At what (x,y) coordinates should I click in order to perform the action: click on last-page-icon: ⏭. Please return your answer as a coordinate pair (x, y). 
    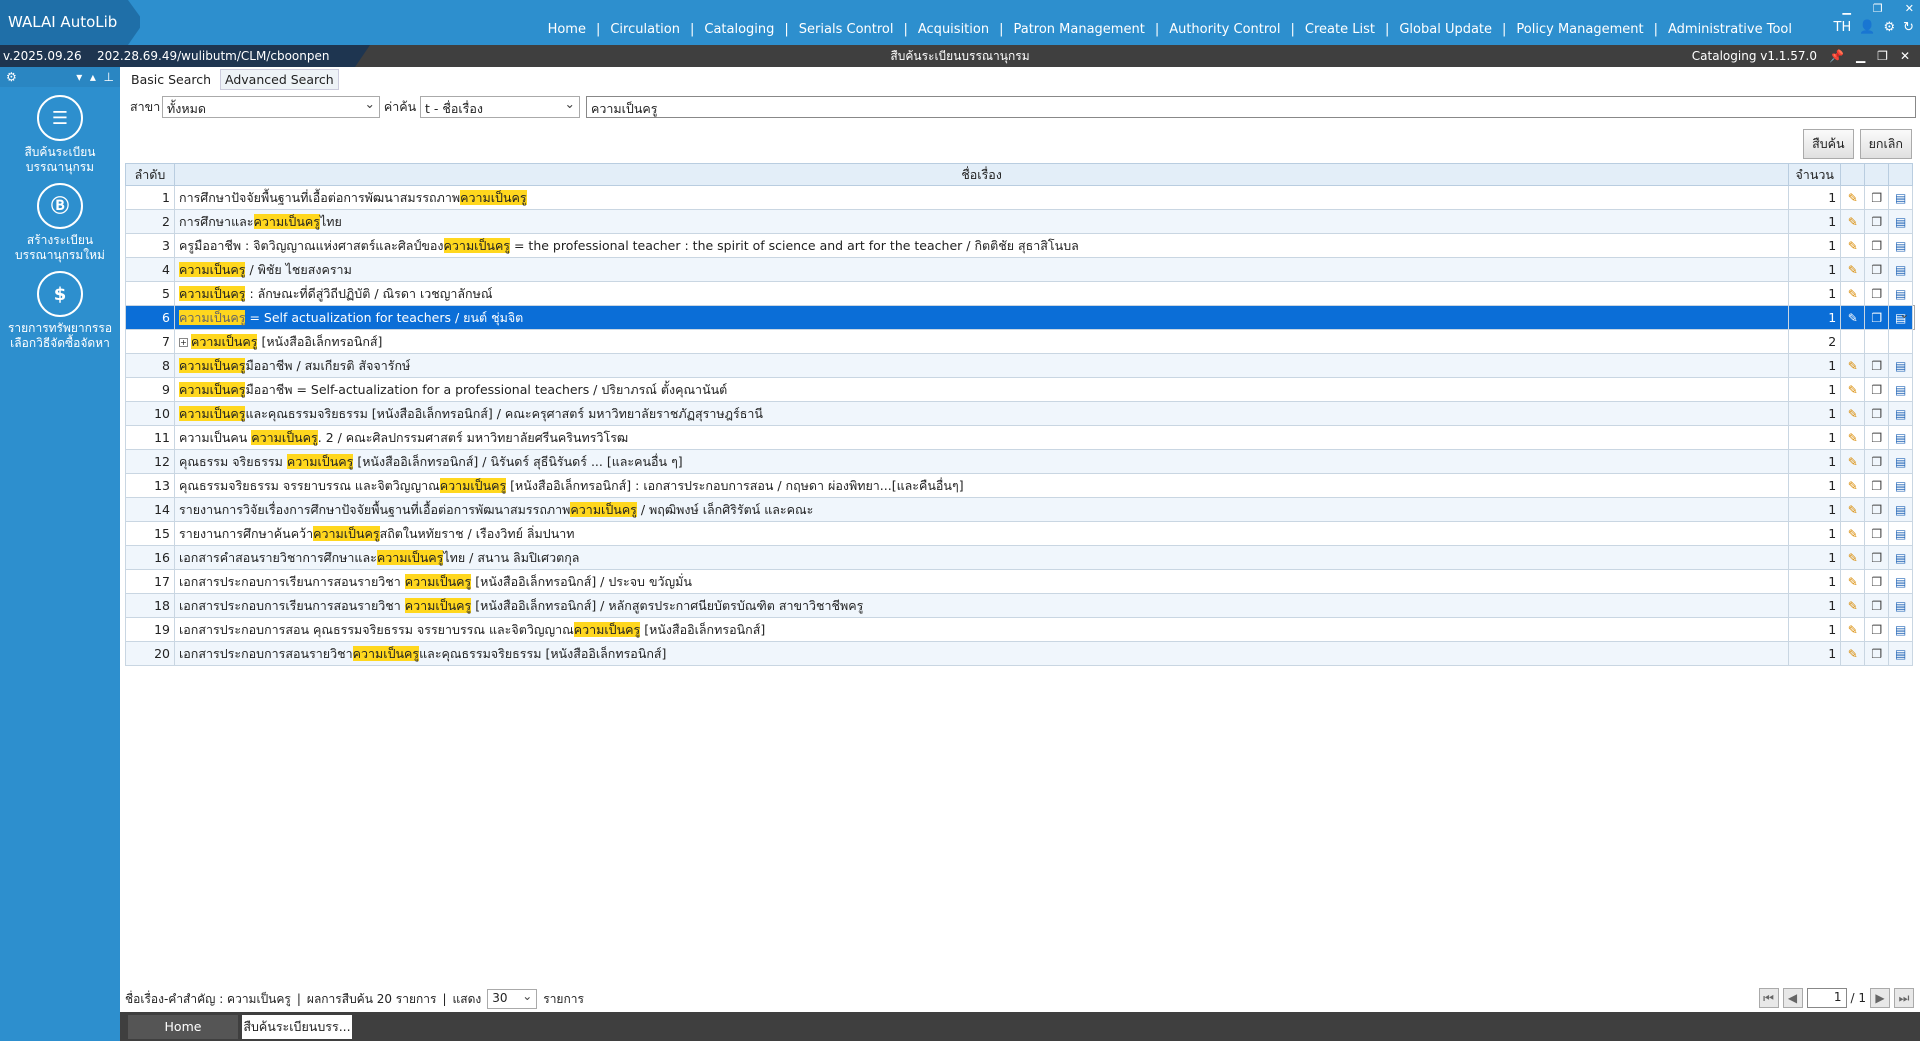
    Looking at the image, I should click on (1904, 998).